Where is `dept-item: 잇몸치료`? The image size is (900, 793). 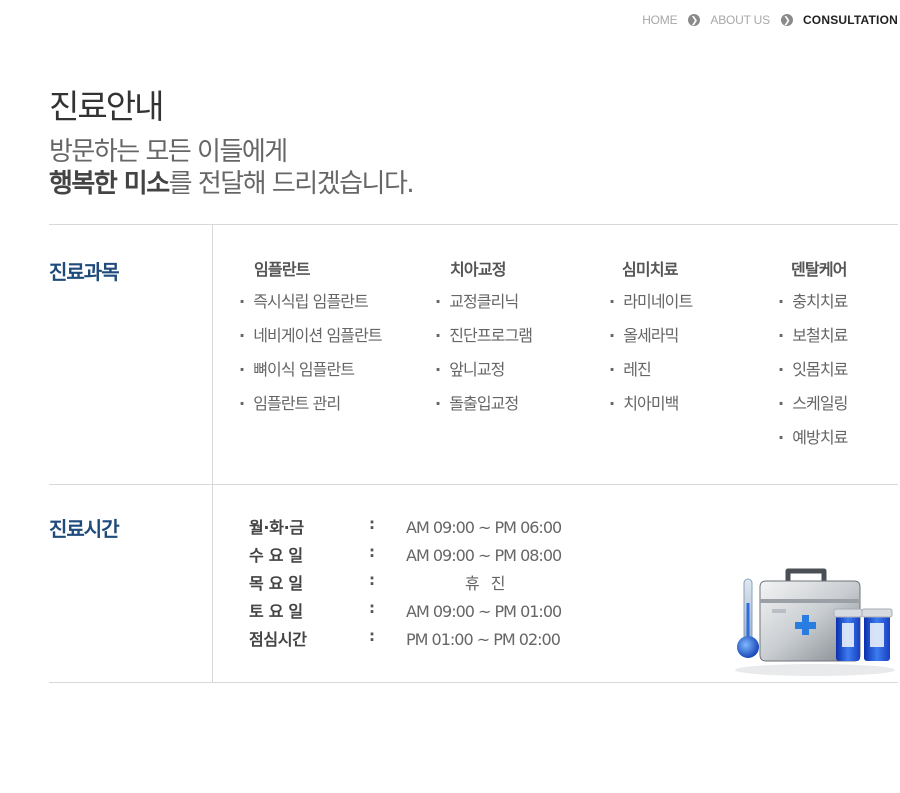 dept-item: 잇몸치료 is located at coordinates (813, 378).